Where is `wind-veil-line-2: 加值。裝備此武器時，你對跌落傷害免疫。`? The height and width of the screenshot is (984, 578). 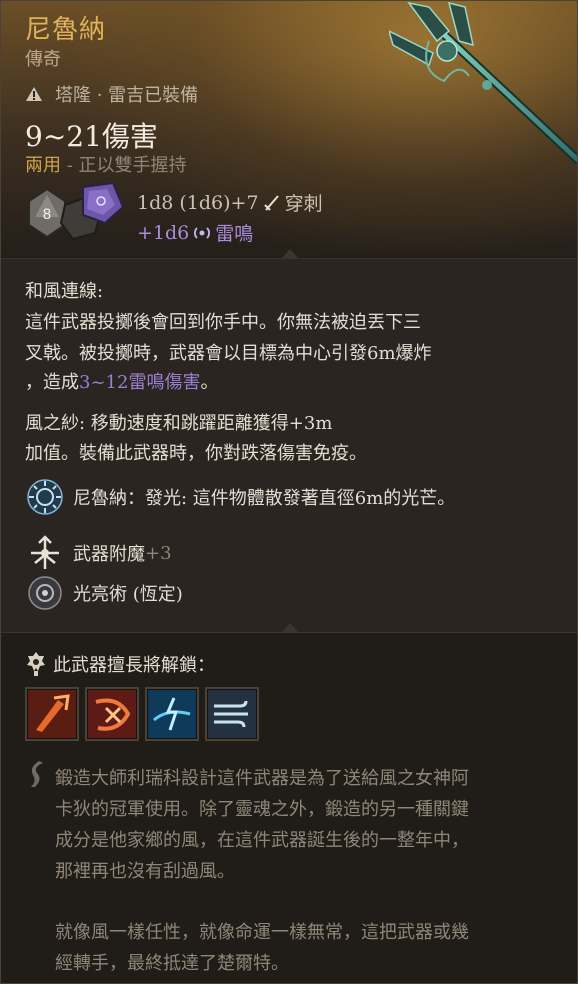 wind-veil-line-2: 加值。裝備此武器時，你對跌落傷害免疫。 is located at coordinates (196, 453).